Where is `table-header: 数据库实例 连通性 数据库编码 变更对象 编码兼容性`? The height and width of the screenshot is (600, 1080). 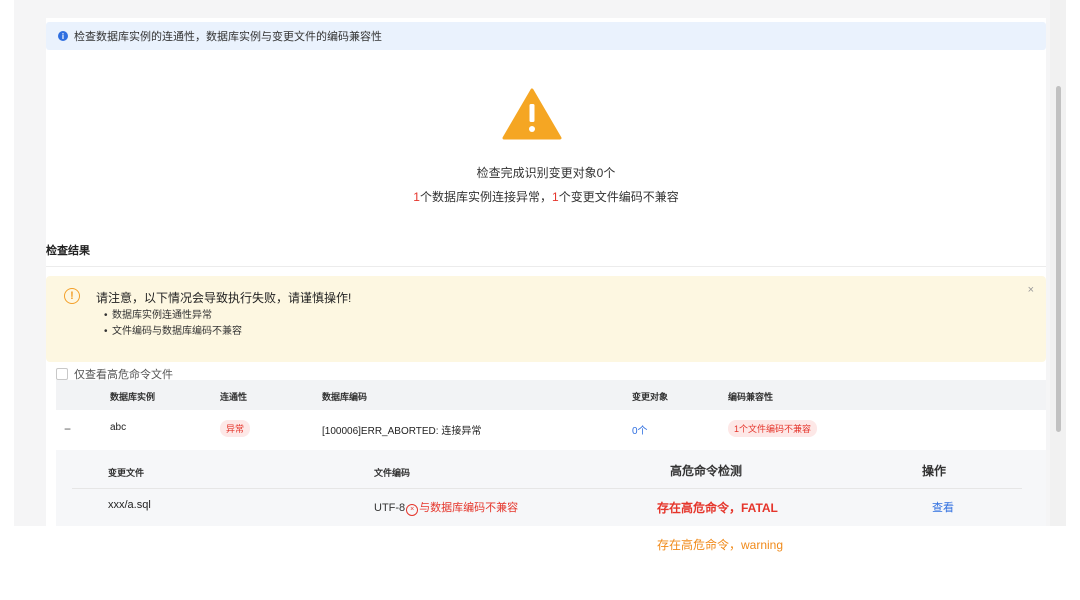
table-header: 数据库实例 连通性 数据库编码 变更对象 编码兼容性 is located at coordinates (551, 395).